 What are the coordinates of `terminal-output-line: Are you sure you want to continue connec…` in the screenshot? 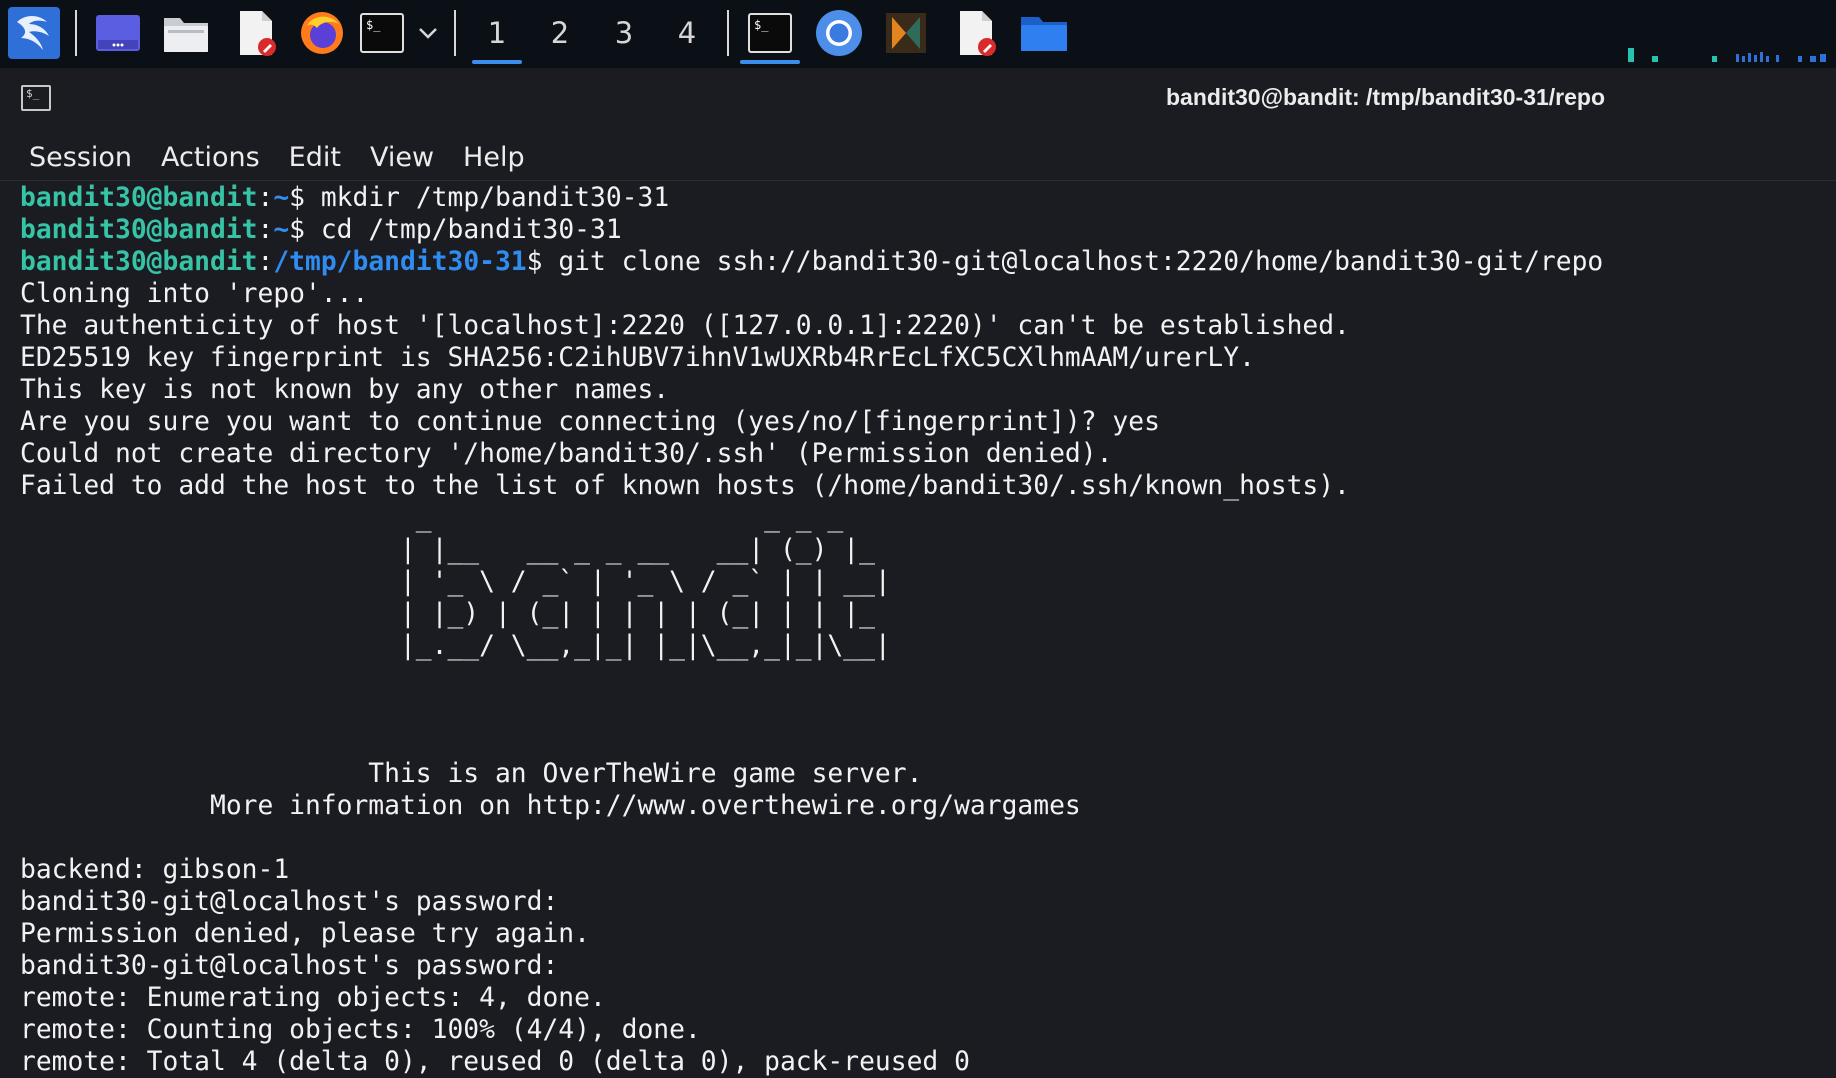 It's located at (590, 422).